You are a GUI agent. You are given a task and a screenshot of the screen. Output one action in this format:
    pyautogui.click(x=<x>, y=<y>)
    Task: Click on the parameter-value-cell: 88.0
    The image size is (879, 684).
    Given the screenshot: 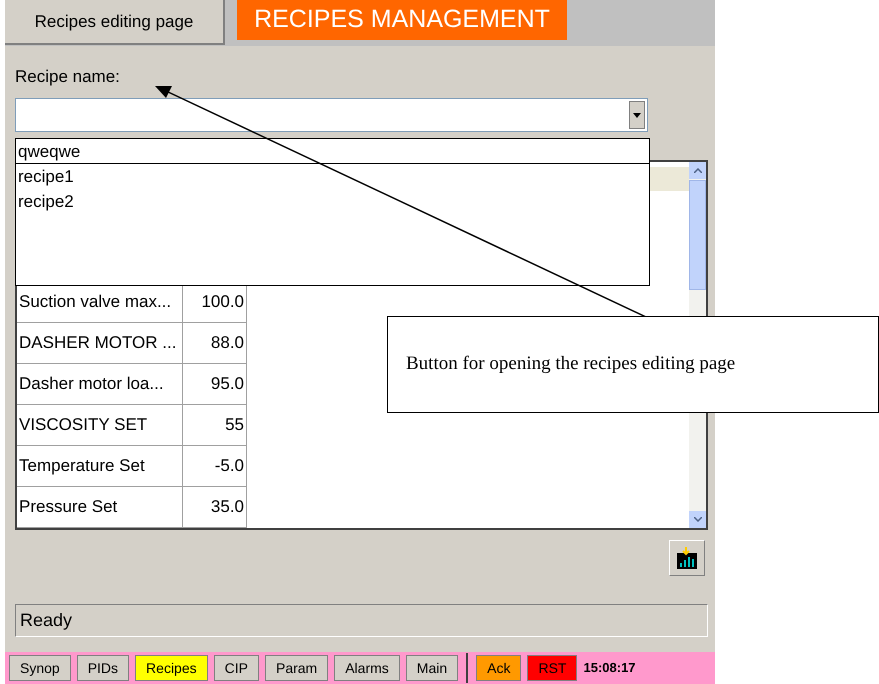 What is the action you would take?
    pyautogui.click(x=215, y=343)
    